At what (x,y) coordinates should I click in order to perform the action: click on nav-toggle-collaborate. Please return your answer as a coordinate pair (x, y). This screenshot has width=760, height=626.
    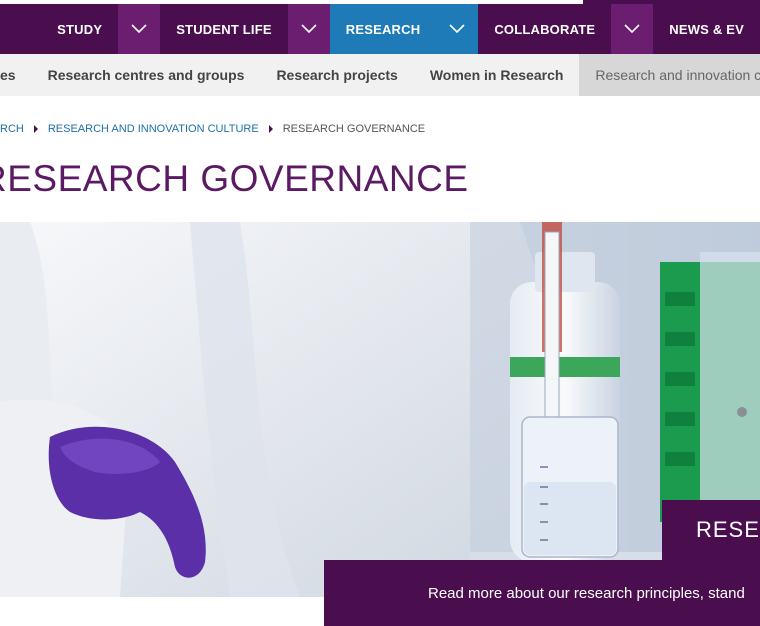
    Looking at the image, I should click on (632, 29).